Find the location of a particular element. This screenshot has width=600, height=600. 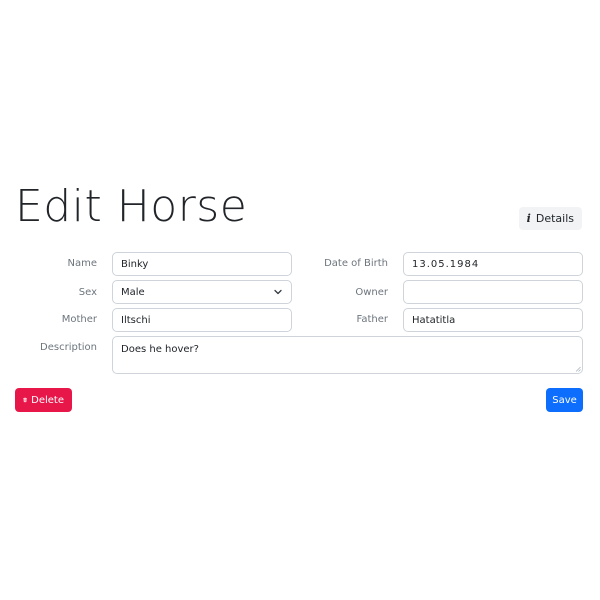

save-button: Save is located at coordinates (564, 400).